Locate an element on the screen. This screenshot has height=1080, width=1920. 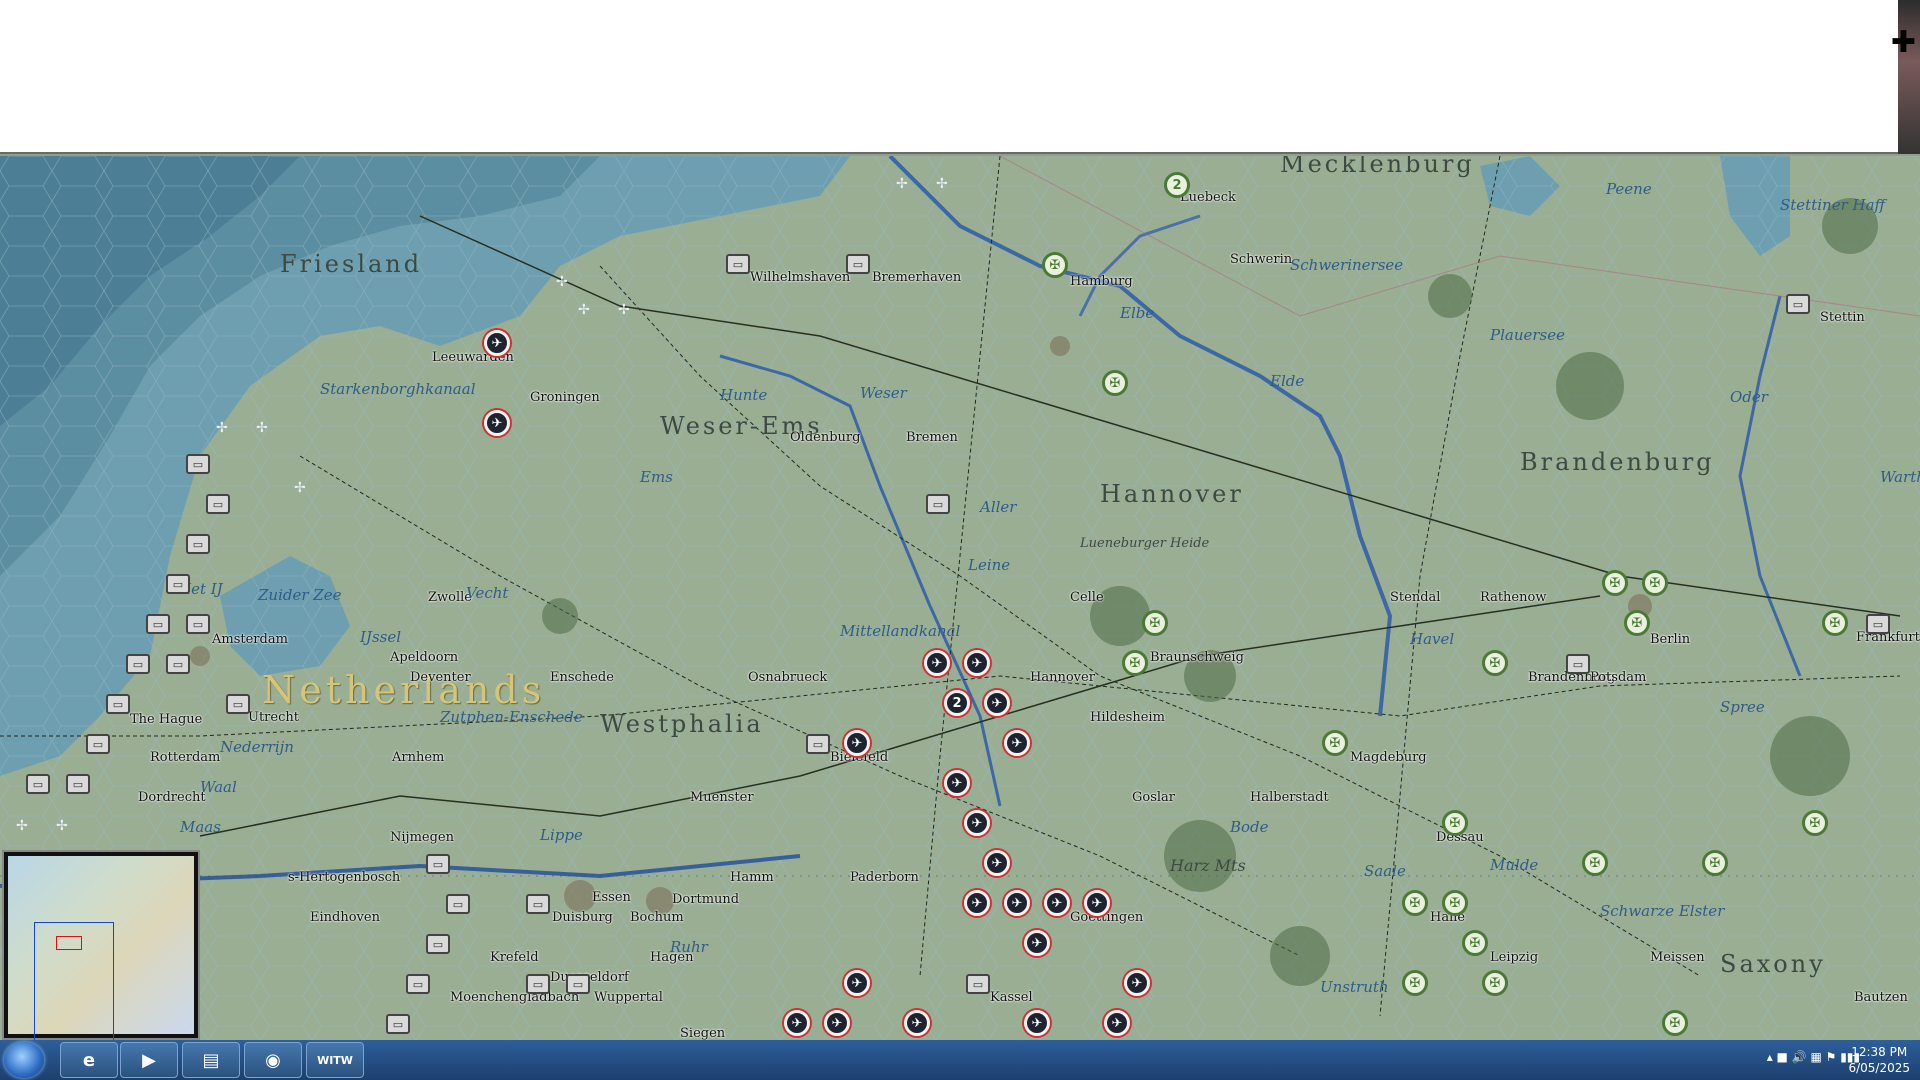
chrome-icon: ◉ is located at coordinates (273, 1060).